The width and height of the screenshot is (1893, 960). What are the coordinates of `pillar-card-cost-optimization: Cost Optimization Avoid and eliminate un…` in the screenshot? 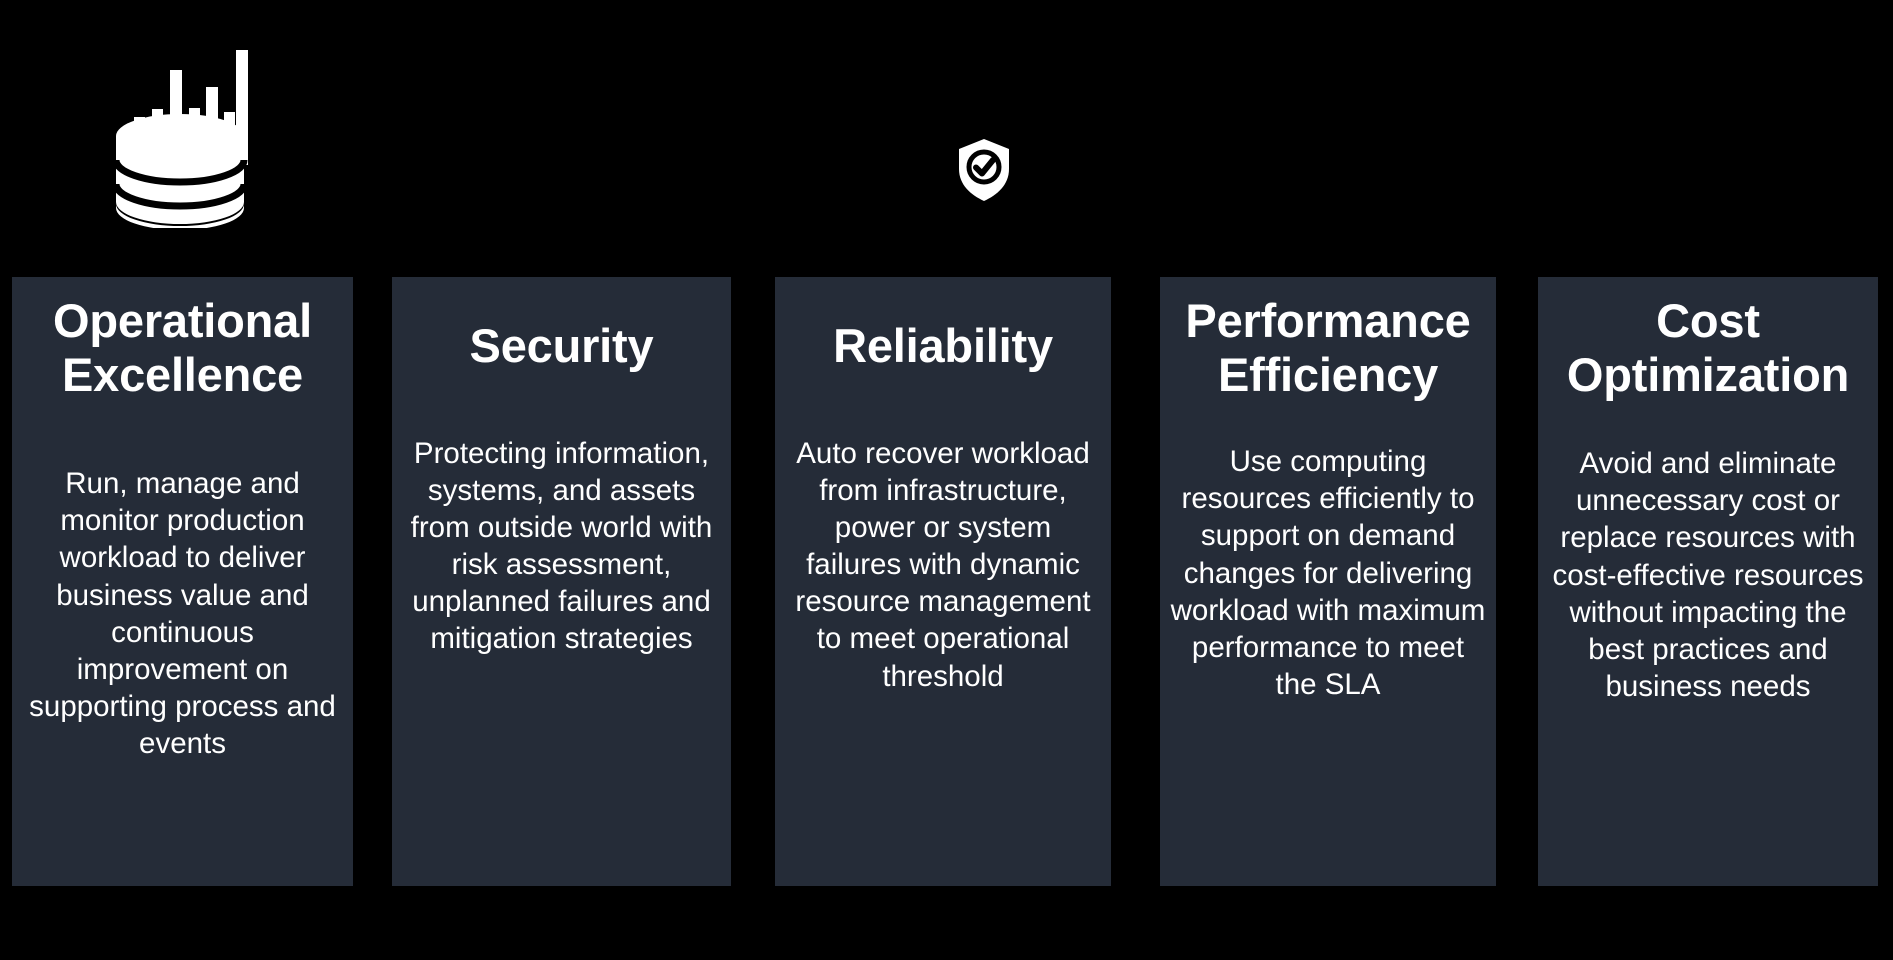 It's located at (1708, 581).